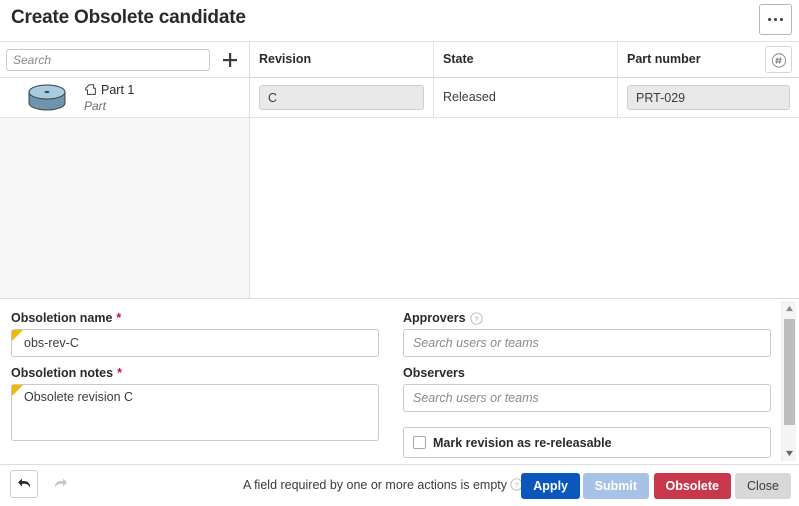 The width and height of the screenshot is (799, 506). What do you see at coordinates (419, 442) in the screenshot?
I see `re-releasable-checkbox` at bounding box center [419, 442].